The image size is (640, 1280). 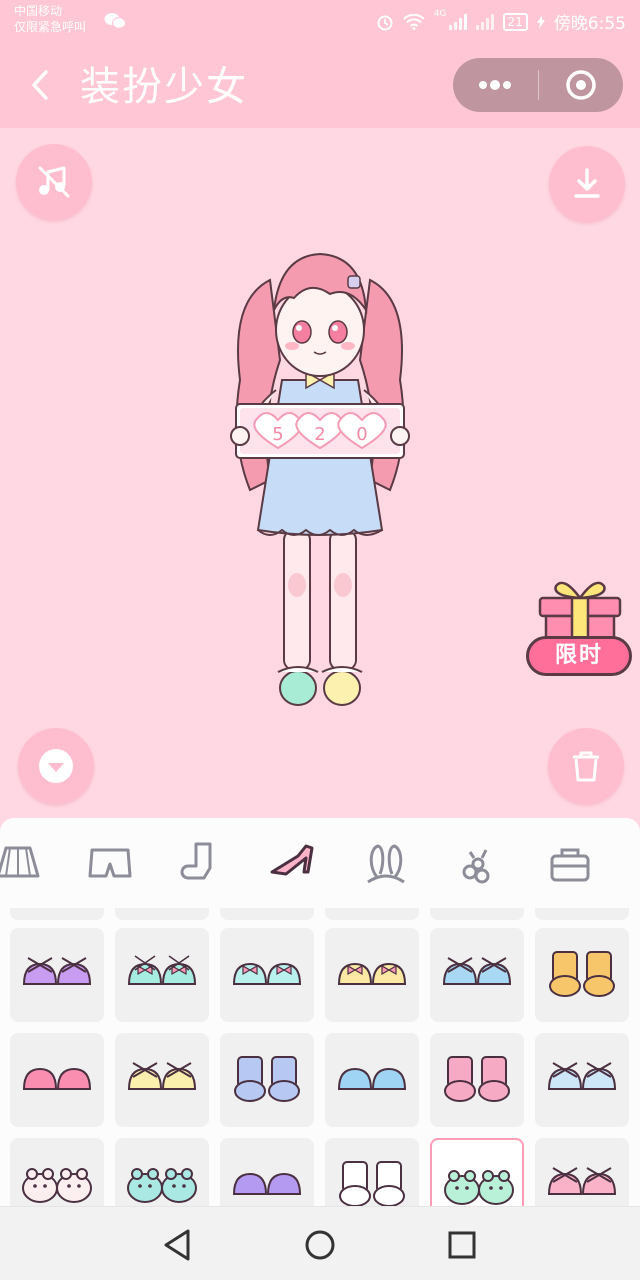 What do you see at coordinates (196, 861) in the screenshot?
I see `sock-icon` at bounding box center [196, 861].